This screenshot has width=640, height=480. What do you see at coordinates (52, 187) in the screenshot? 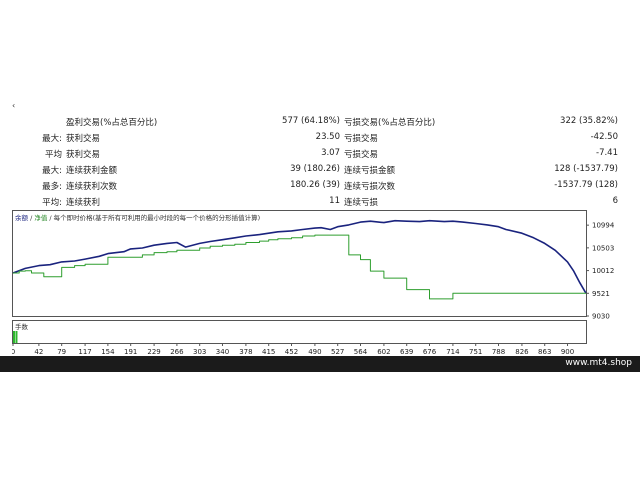
I see `stats-prefix: 最多:` at bounding box center [52, 187].